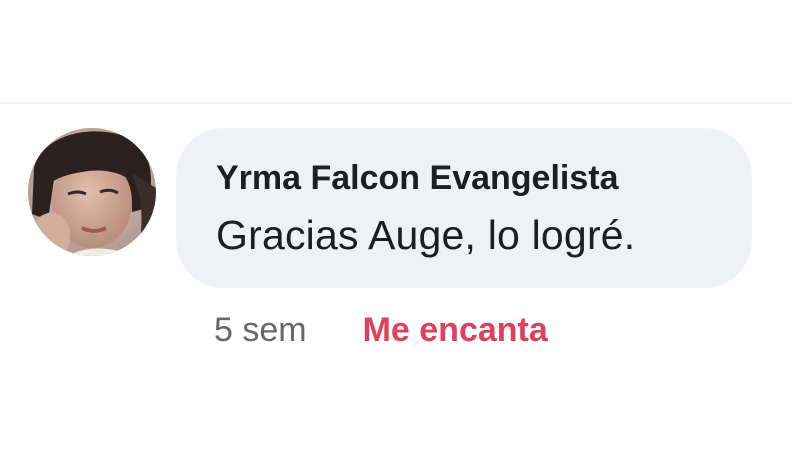  I want to click on avatar, so click(92, 192).